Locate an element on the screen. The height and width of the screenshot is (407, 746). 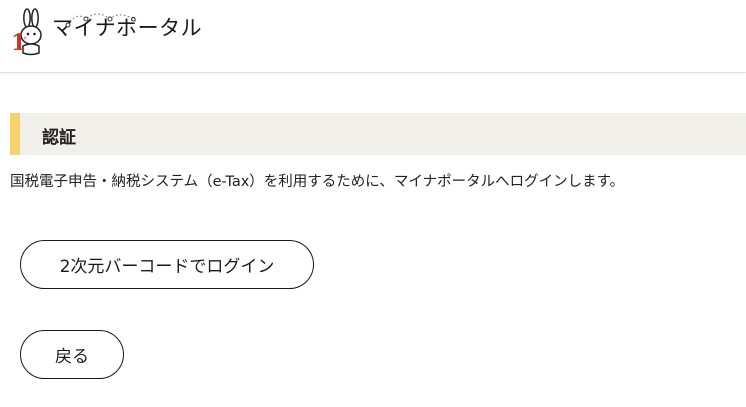
qr-code-login-button: 2次元バーコードでログイン is located at coordinates (167, 264).